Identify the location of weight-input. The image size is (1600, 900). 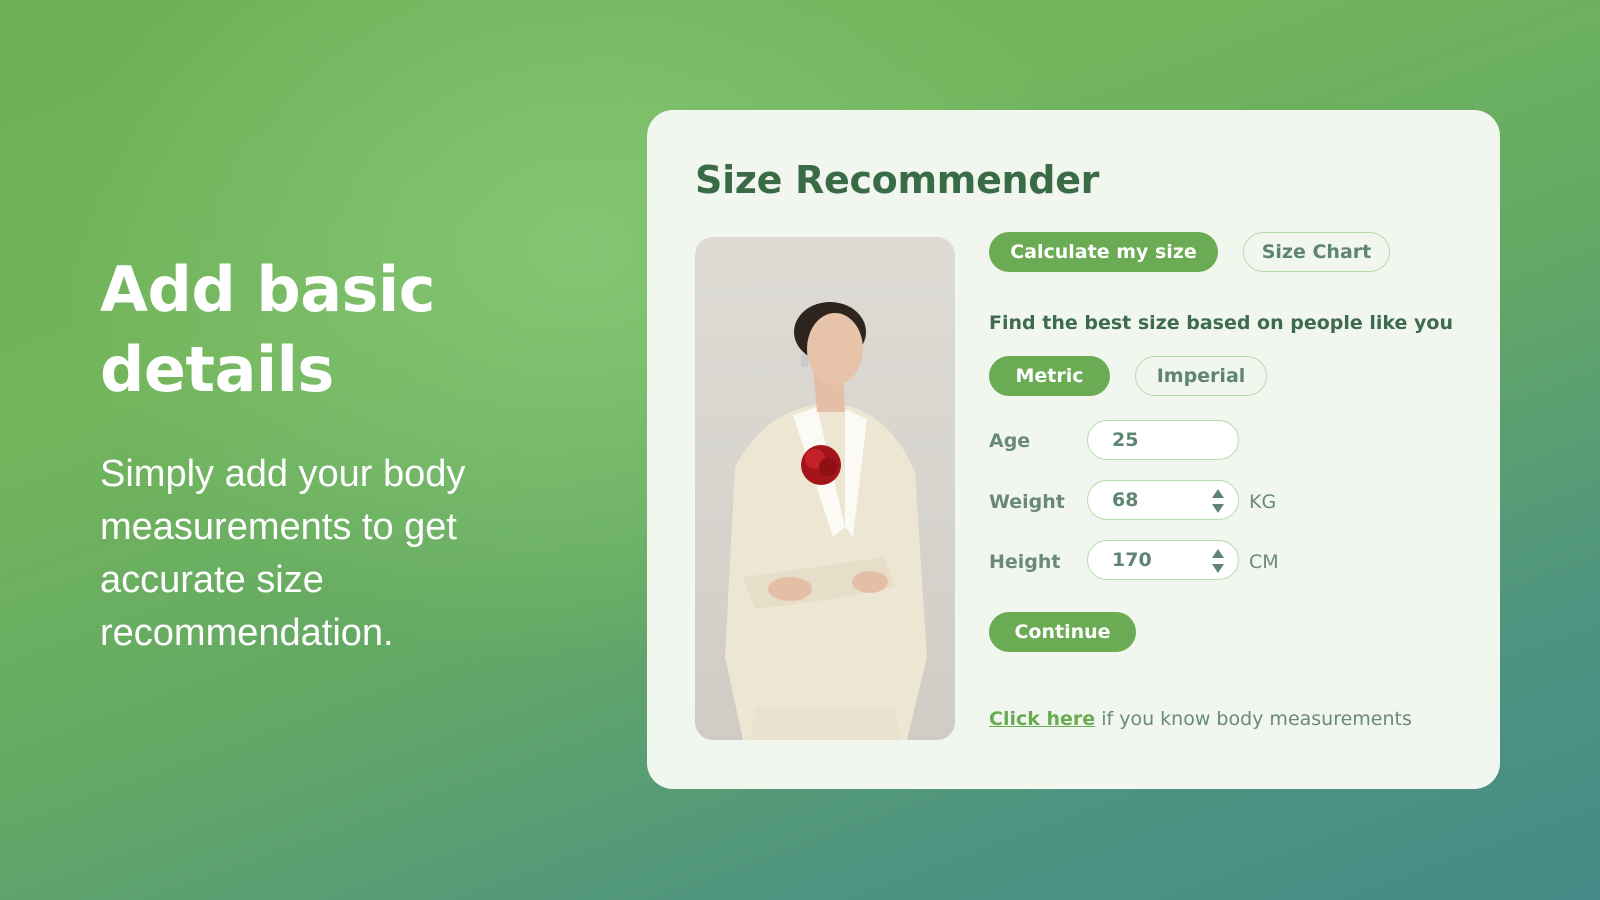
(1162, 500).